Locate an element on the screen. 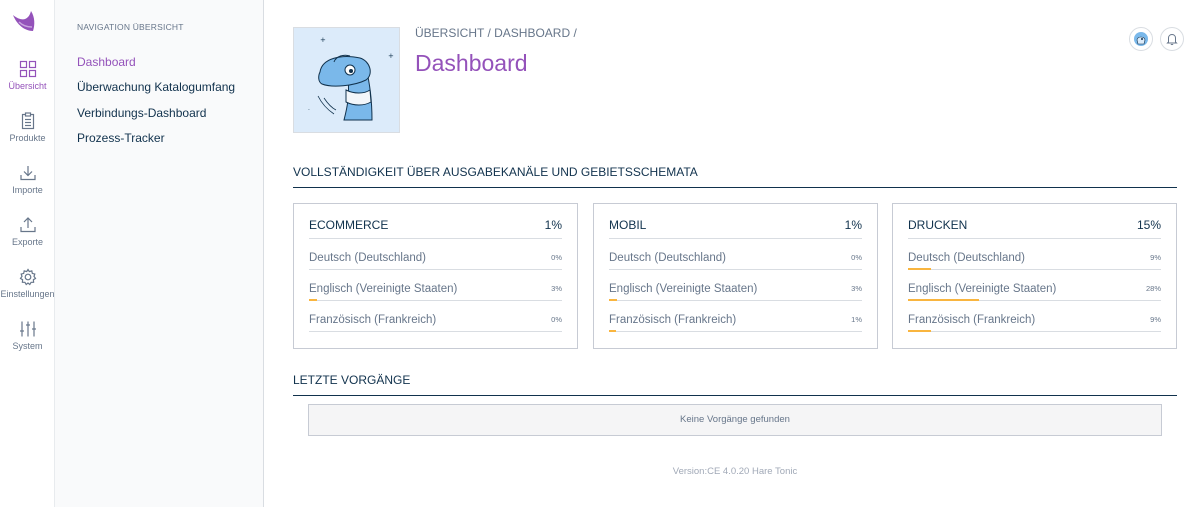  rail-item-overview: Übersicht is located at coordinates (27, 75).